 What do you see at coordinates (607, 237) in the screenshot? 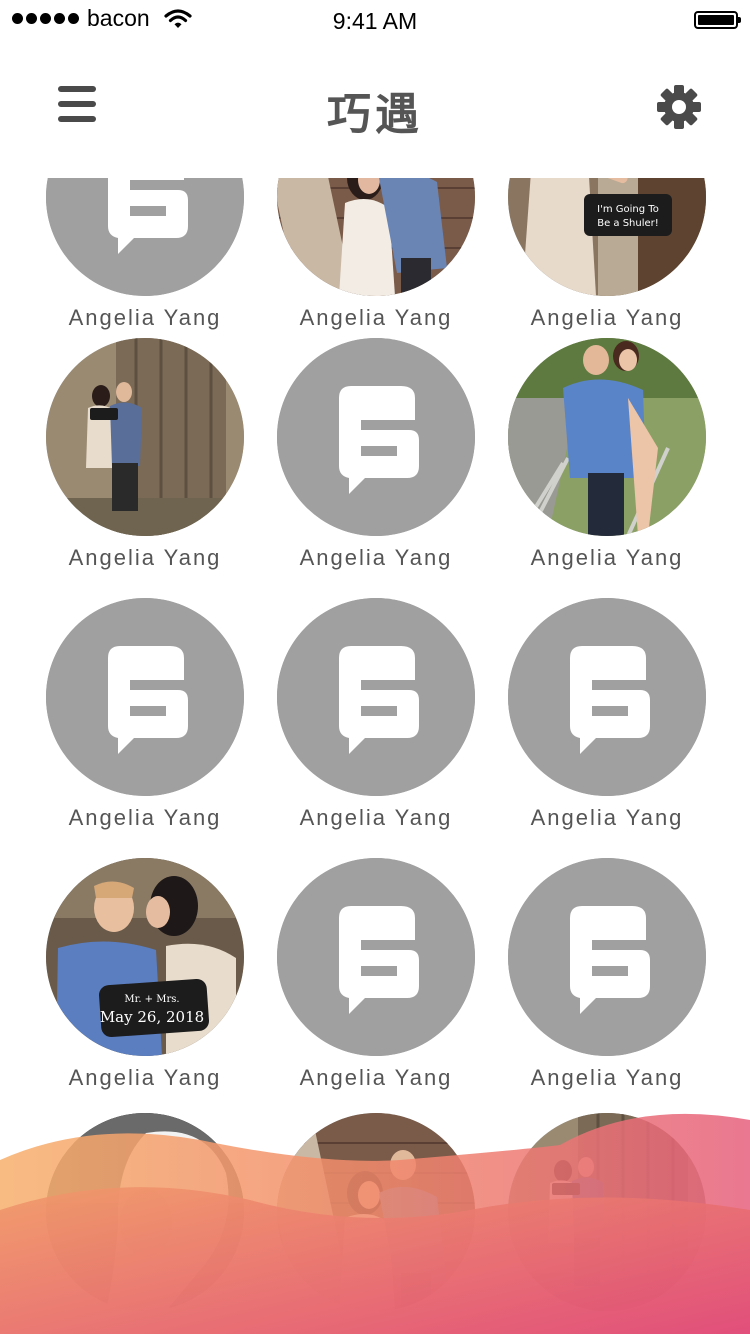
I see `user-avatar: I'm Going To Be a Shuler!` at bounding box center [607, 237].